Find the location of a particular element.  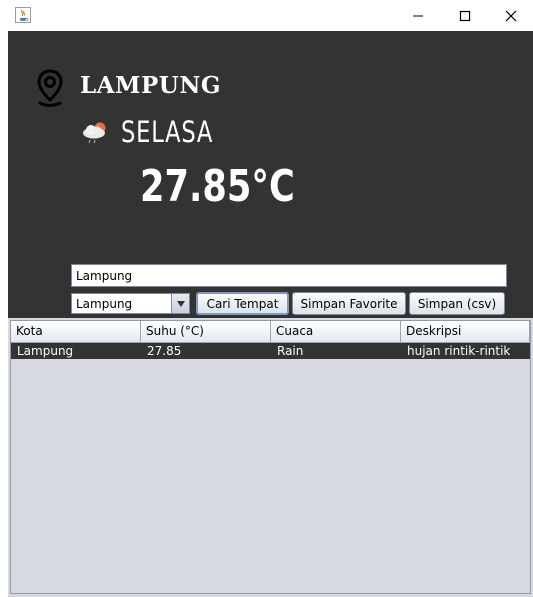

maximize-icon is located at coordinates (465, 15).